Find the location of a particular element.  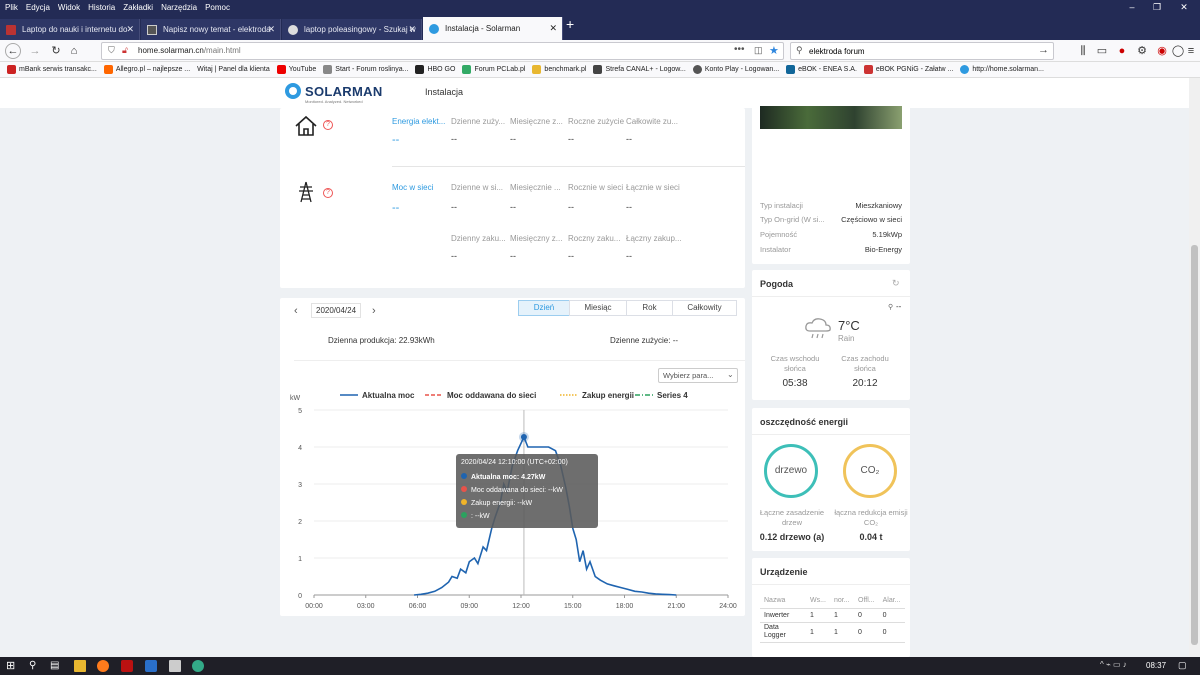

solarman-icon is located at coordinates (965, 69).